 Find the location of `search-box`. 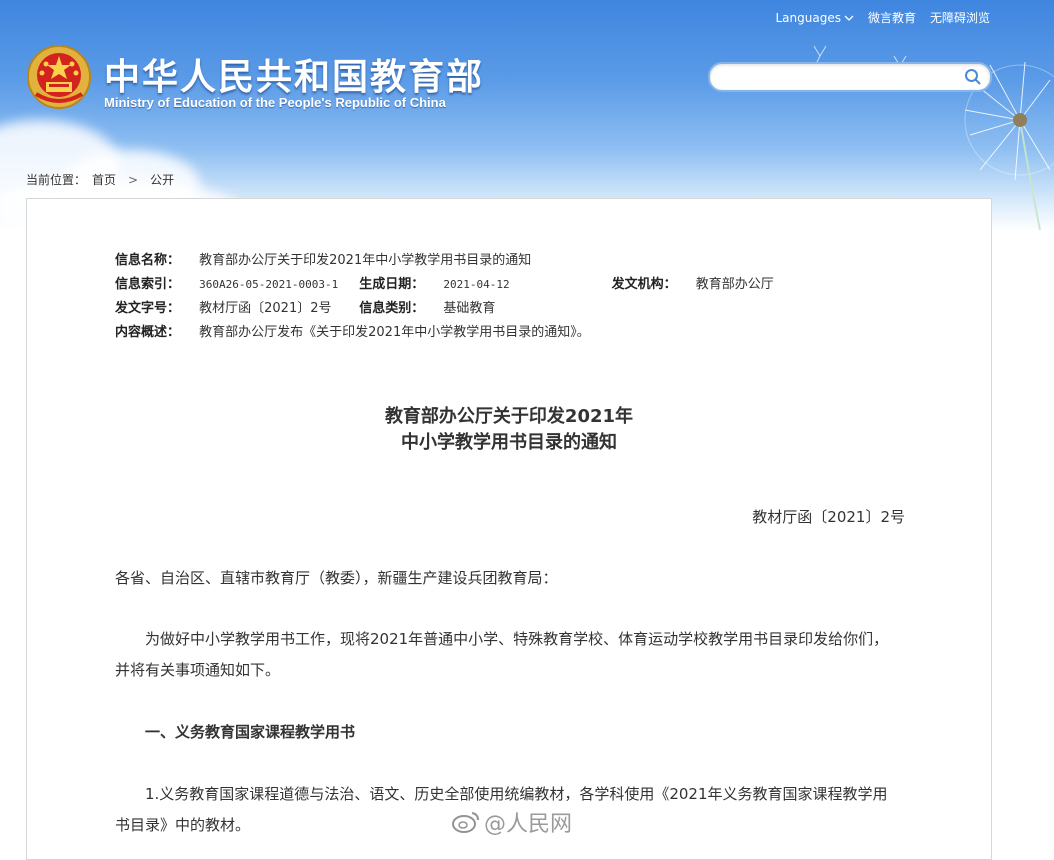

search-box is located at coordinates (850, 77).